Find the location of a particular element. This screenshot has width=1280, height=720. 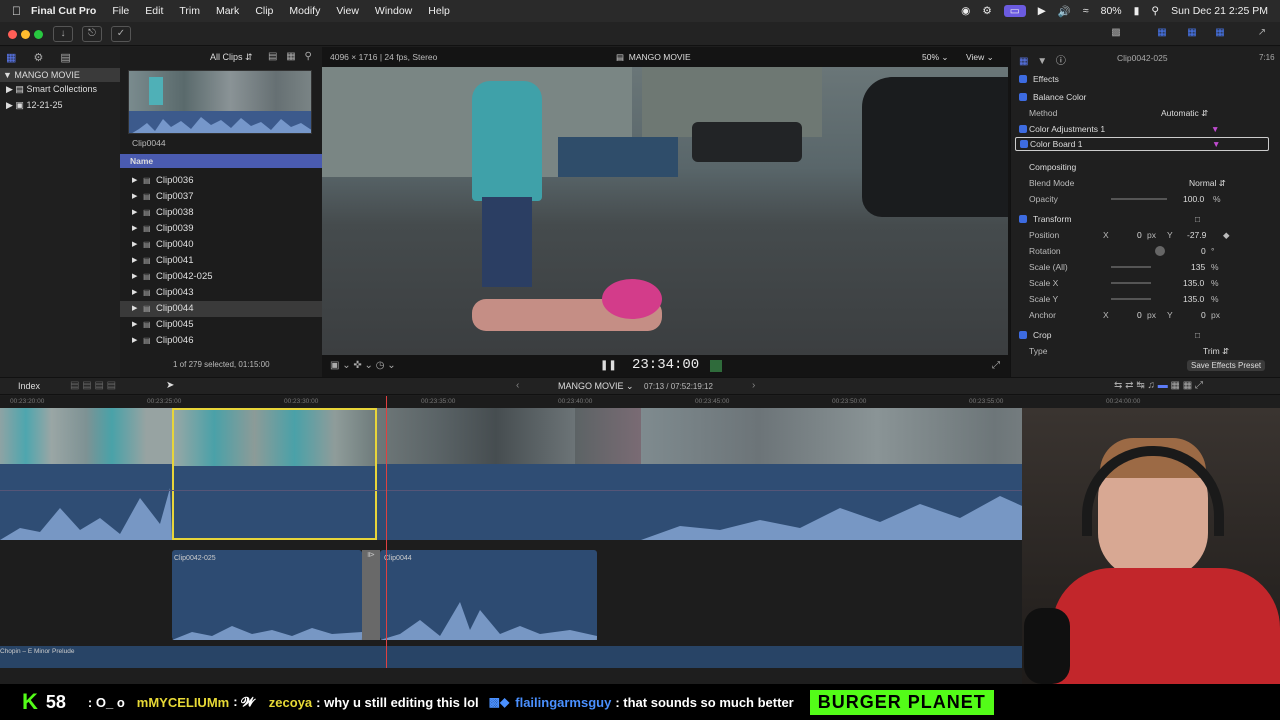

record-icon: ◉ is located at coordinates (965, 11).